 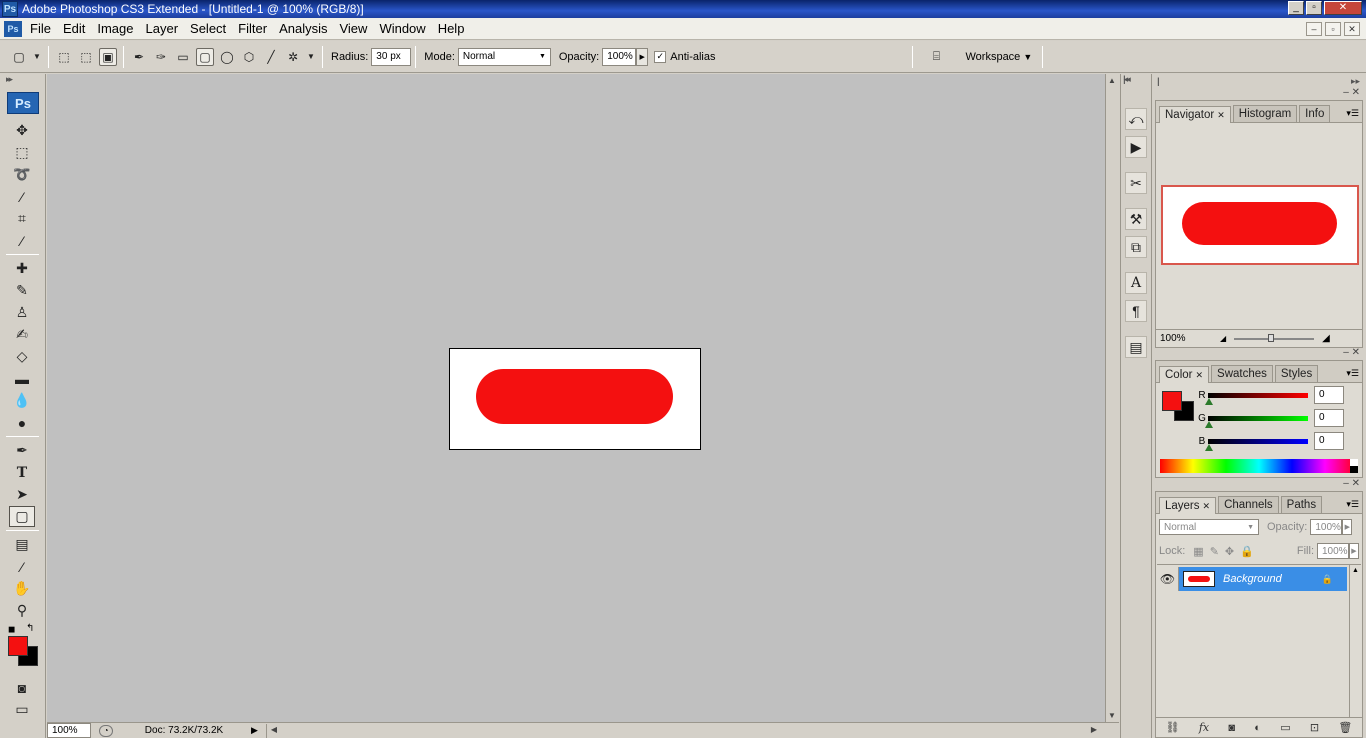 I want to click on blue-value-input: 0, so click(x=1329, y=441).